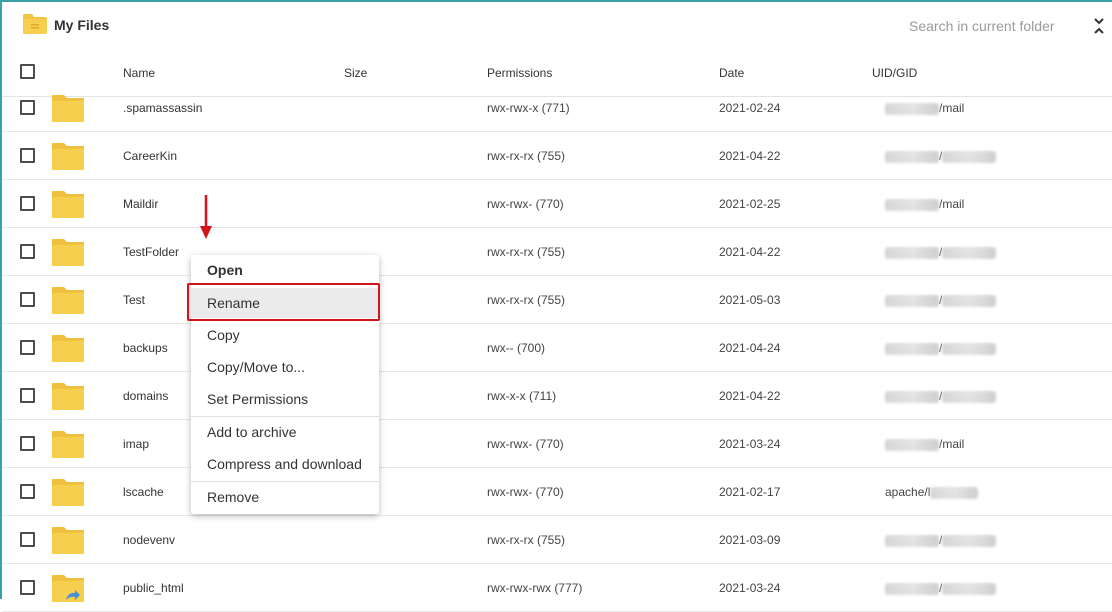  I want to click on file-name: domains, so click(145, 396).